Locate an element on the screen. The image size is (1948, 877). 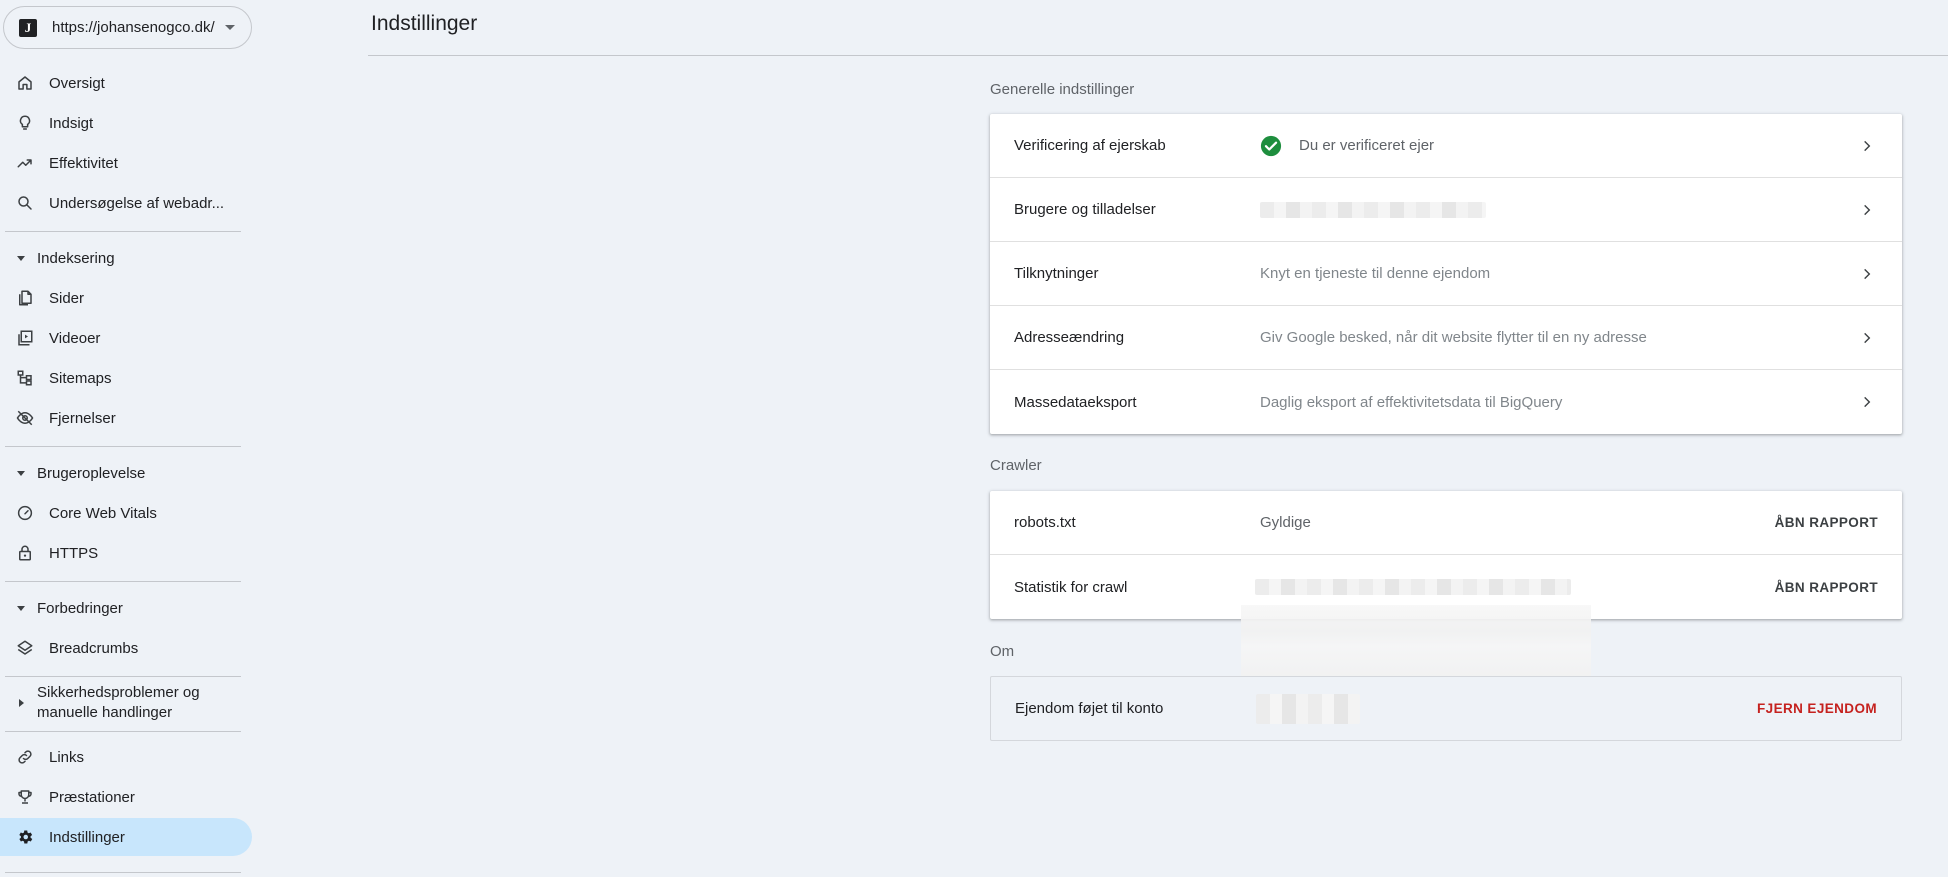
trending-up-icon is located at coordinates (25, 163).